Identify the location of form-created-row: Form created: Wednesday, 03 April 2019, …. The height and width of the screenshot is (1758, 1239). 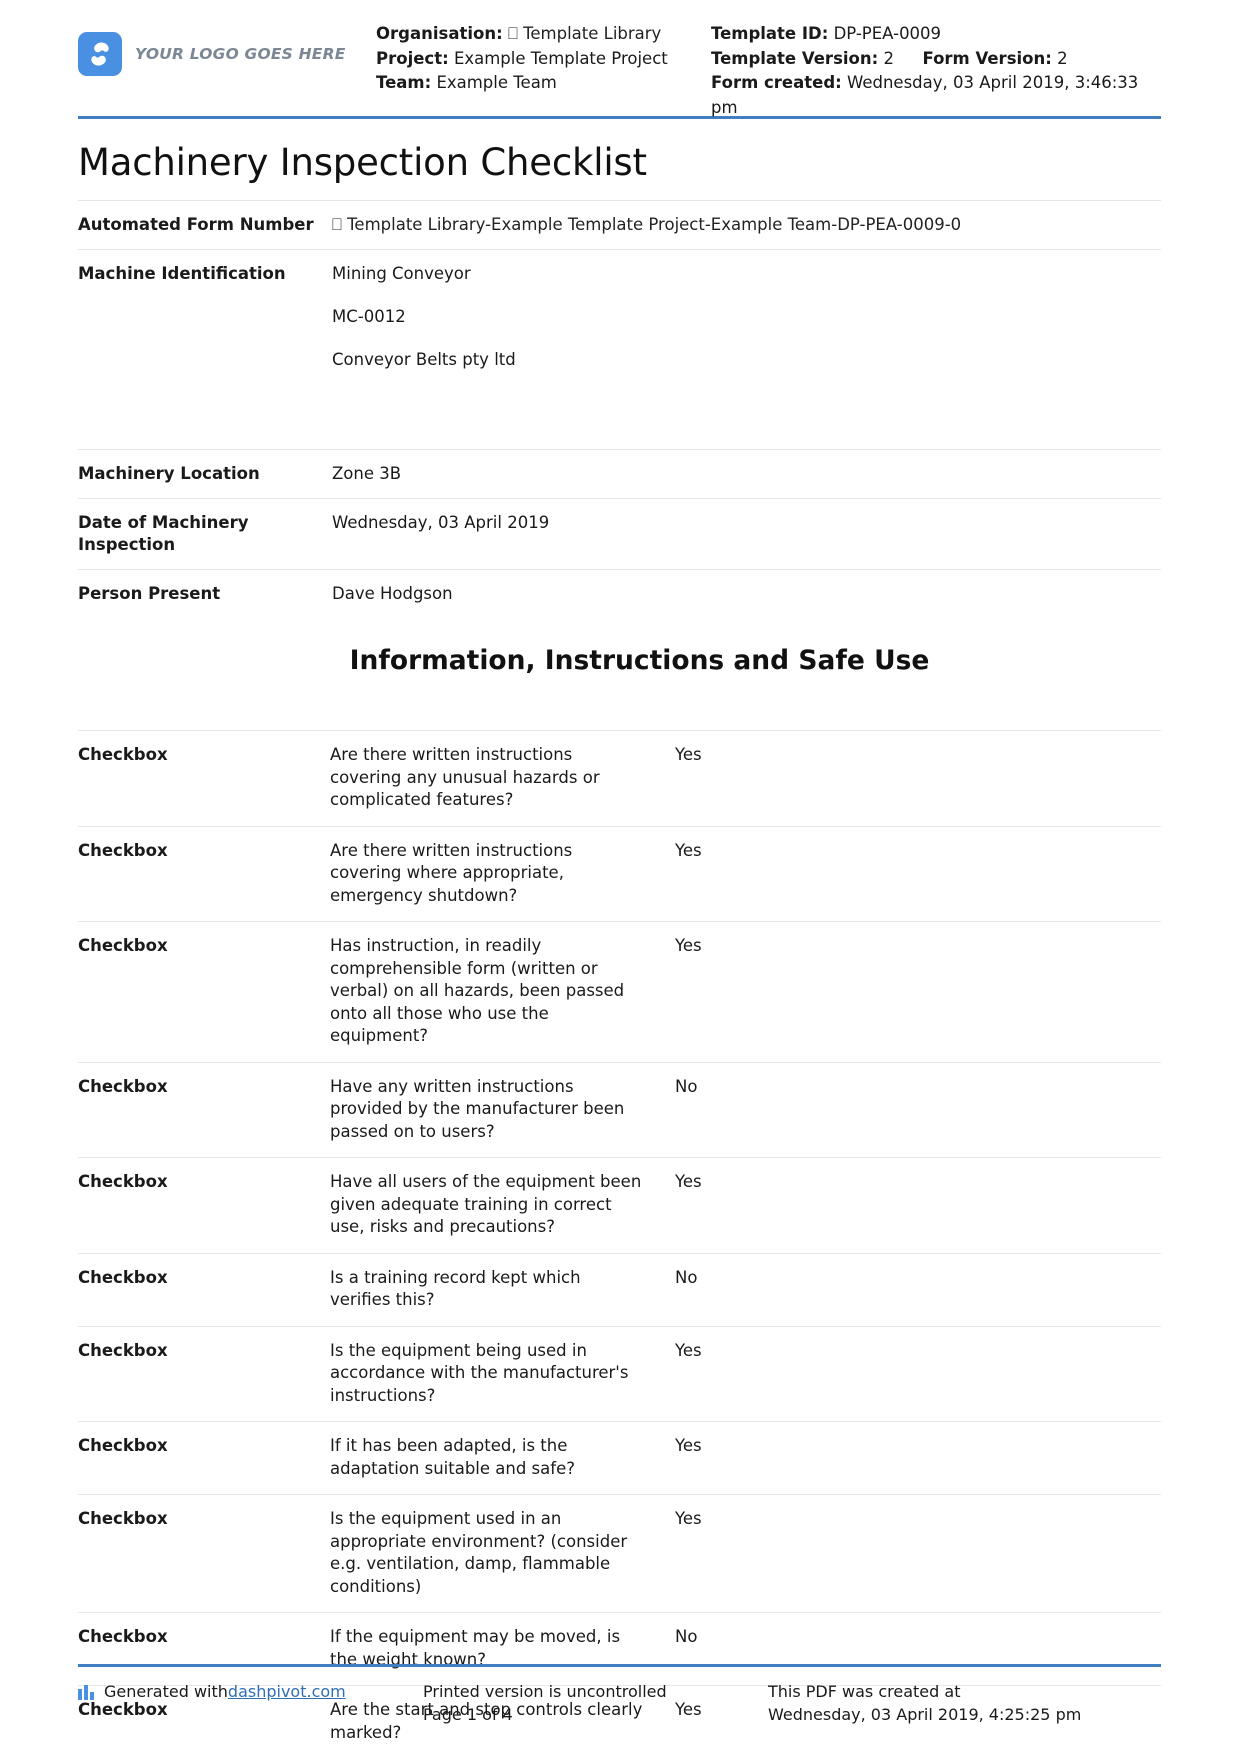
(936, 95).